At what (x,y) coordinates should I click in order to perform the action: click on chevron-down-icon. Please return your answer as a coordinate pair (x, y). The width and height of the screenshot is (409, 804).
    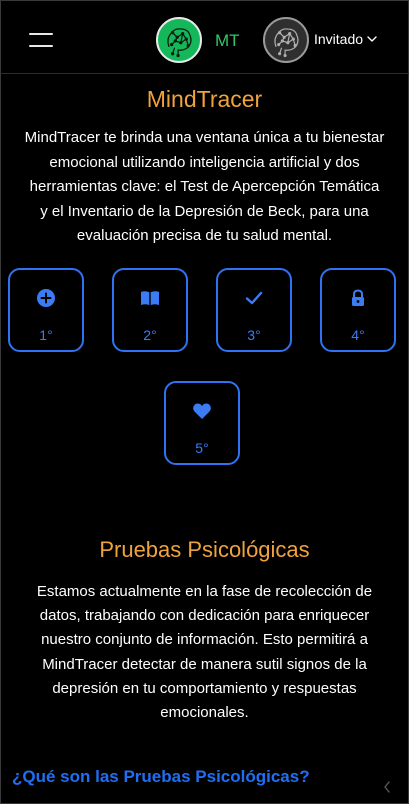
    Looking at the image, I should click on (372, 39).